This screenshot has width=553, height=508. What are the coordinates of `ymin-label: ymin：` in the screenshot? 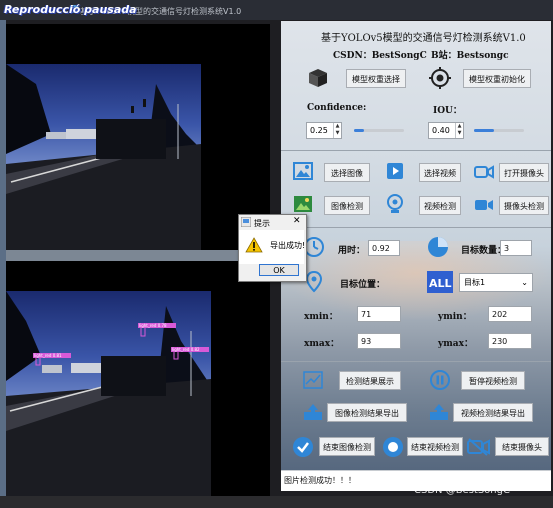 It's located at (455, 317).